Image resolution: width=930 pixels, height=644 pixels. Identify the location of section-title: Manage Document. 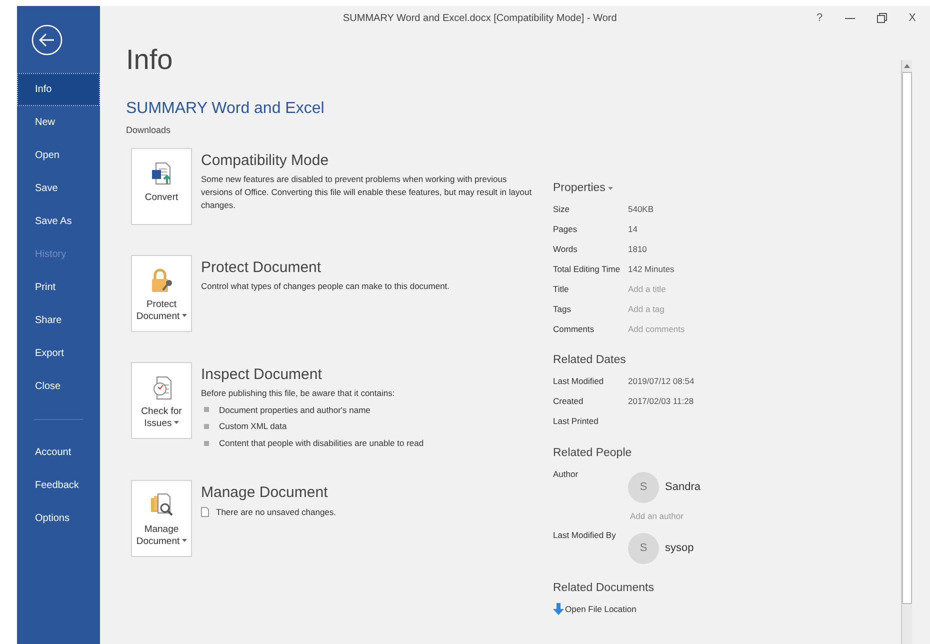
(265, 492).